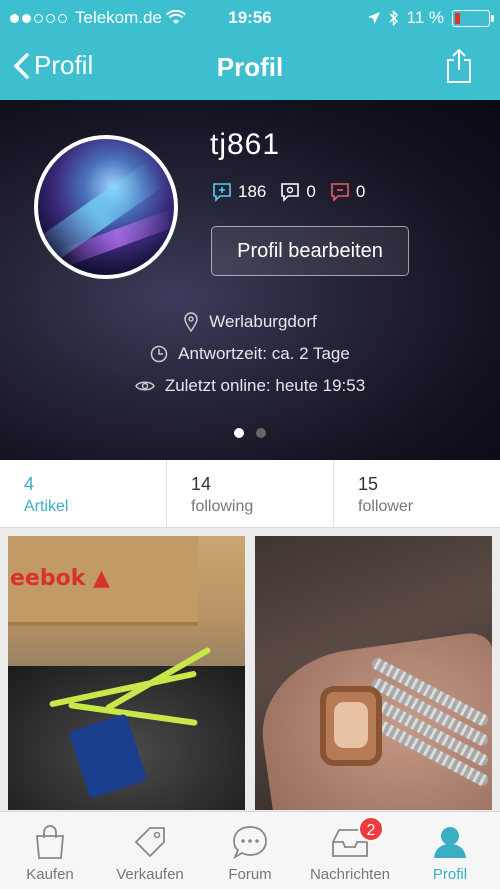 The width and height of the screenshot is (500, 889). I want to click on article-card-shoes: eebok ▲, so click(126, 673).